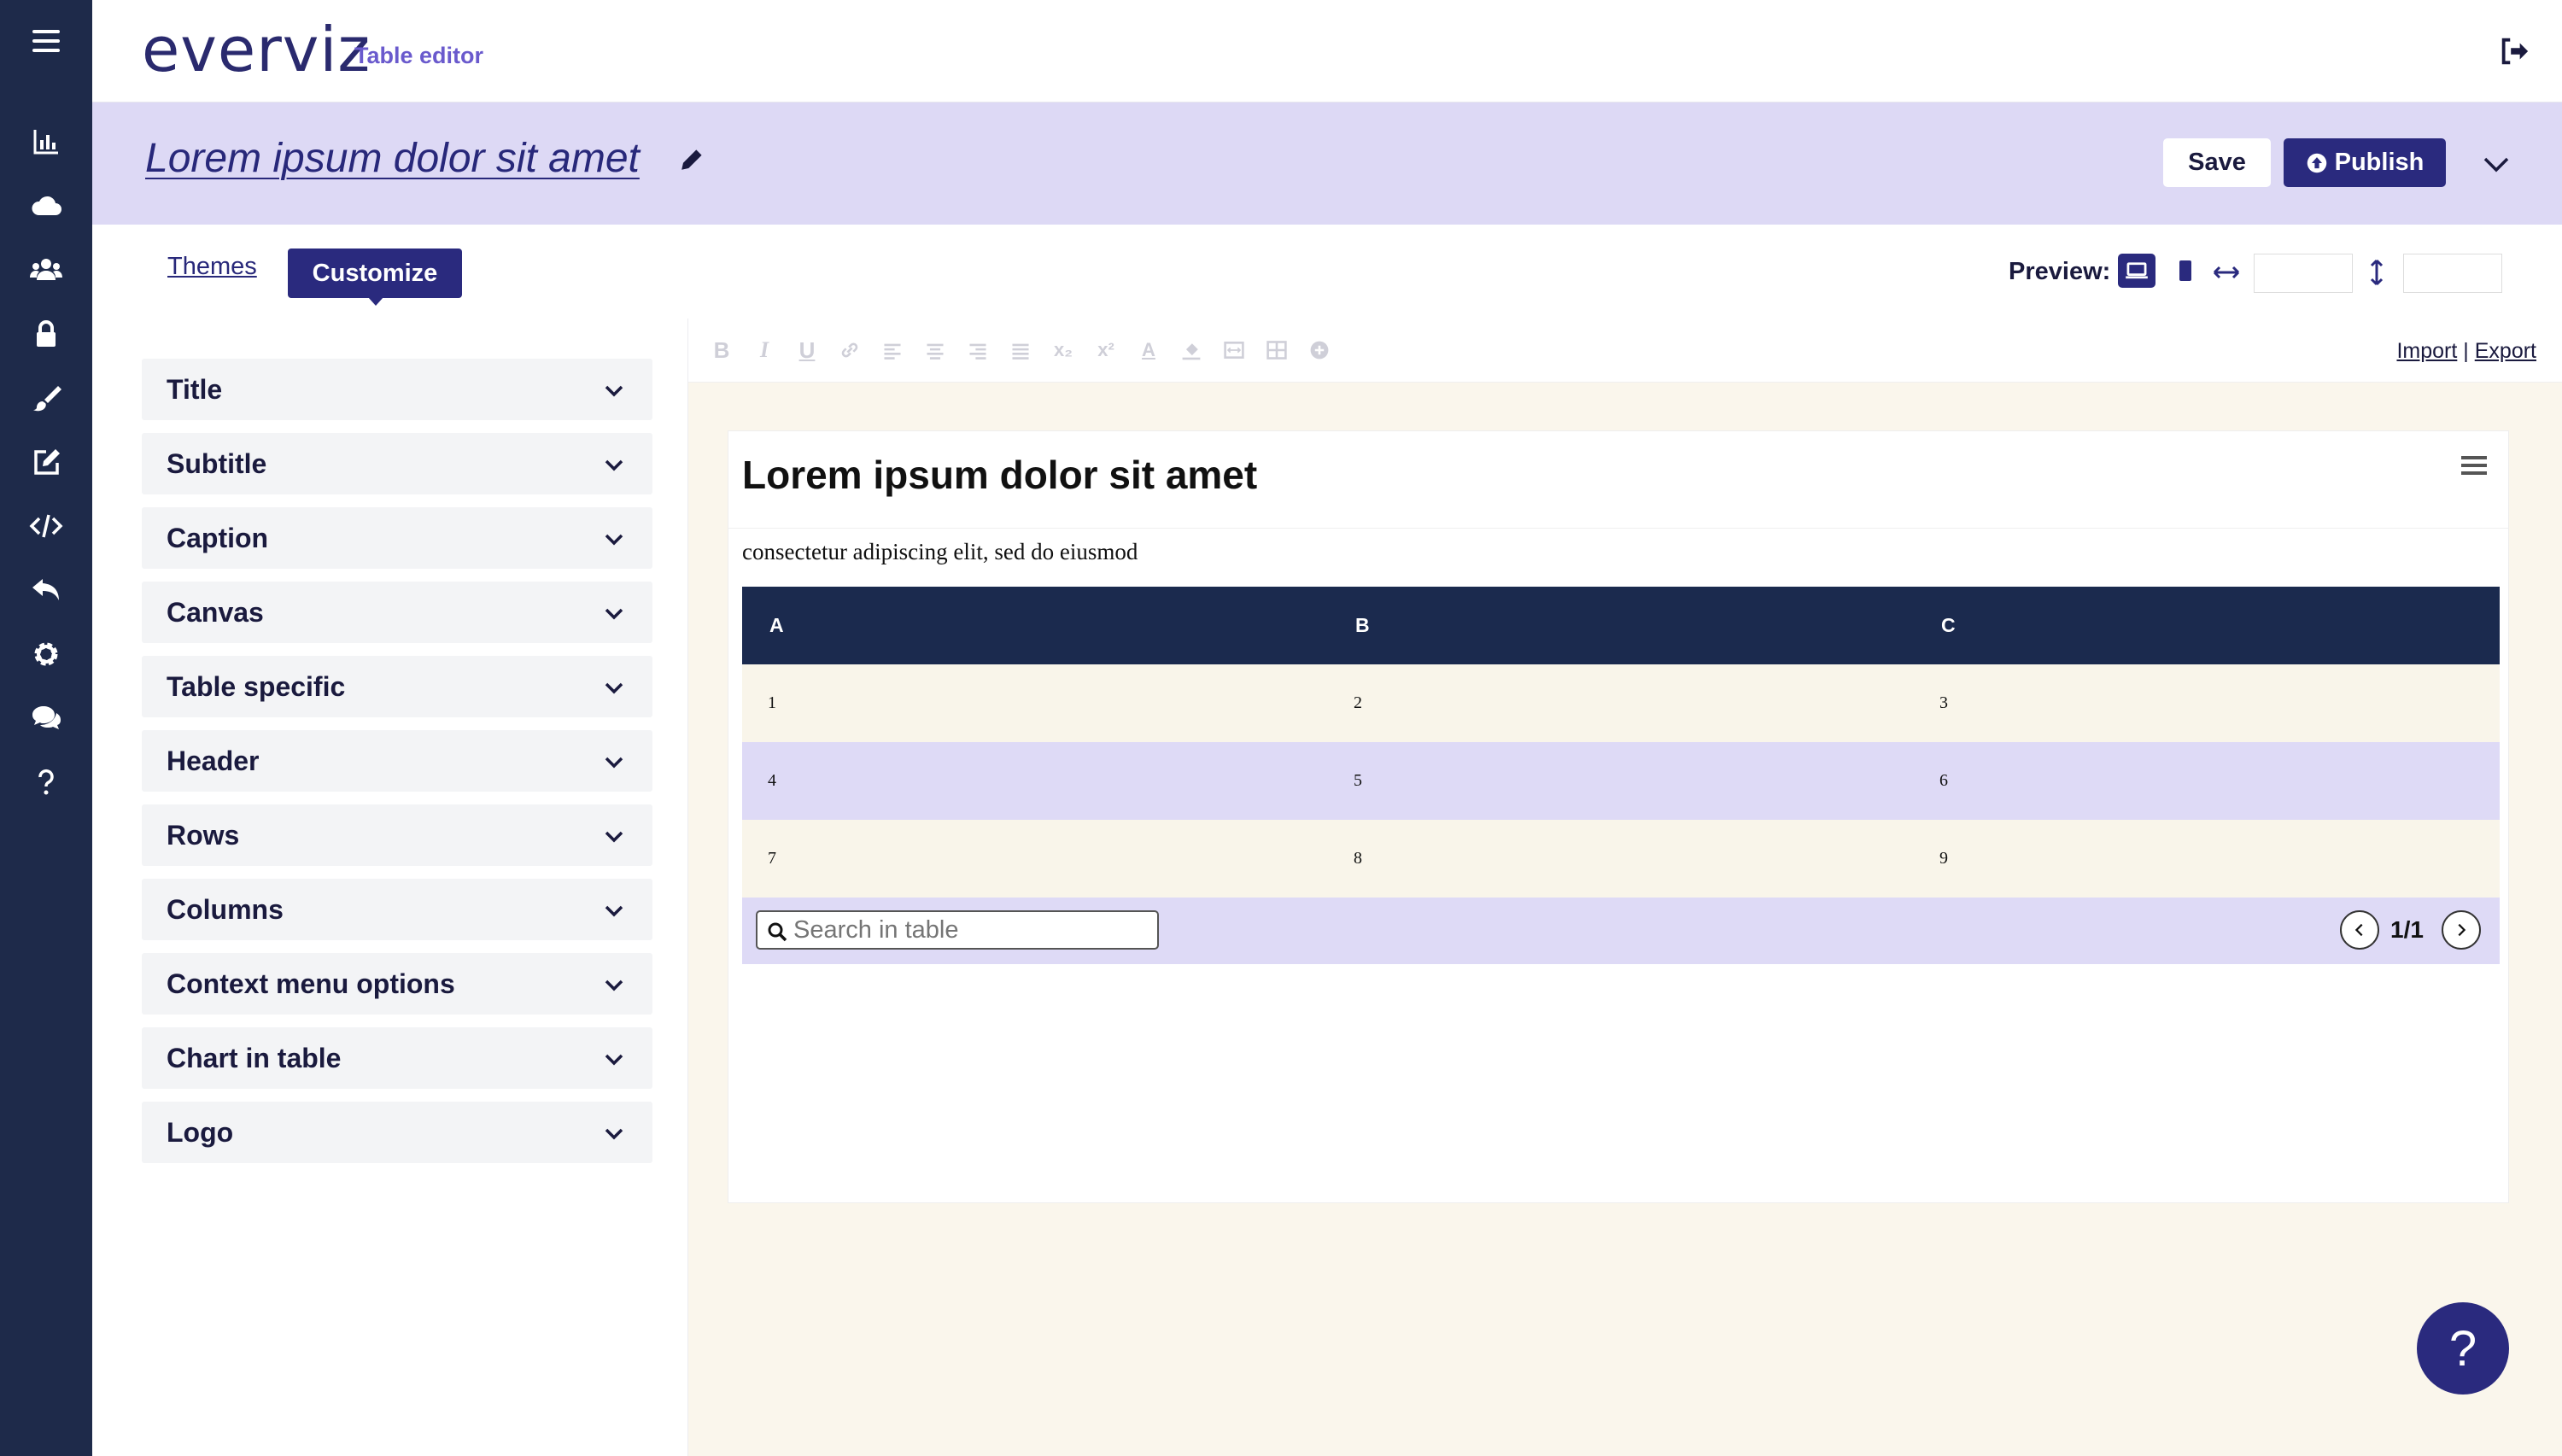  Describe the element at coordinates (2514, 51) in the screenshot. I see `logout-icon` at that location.